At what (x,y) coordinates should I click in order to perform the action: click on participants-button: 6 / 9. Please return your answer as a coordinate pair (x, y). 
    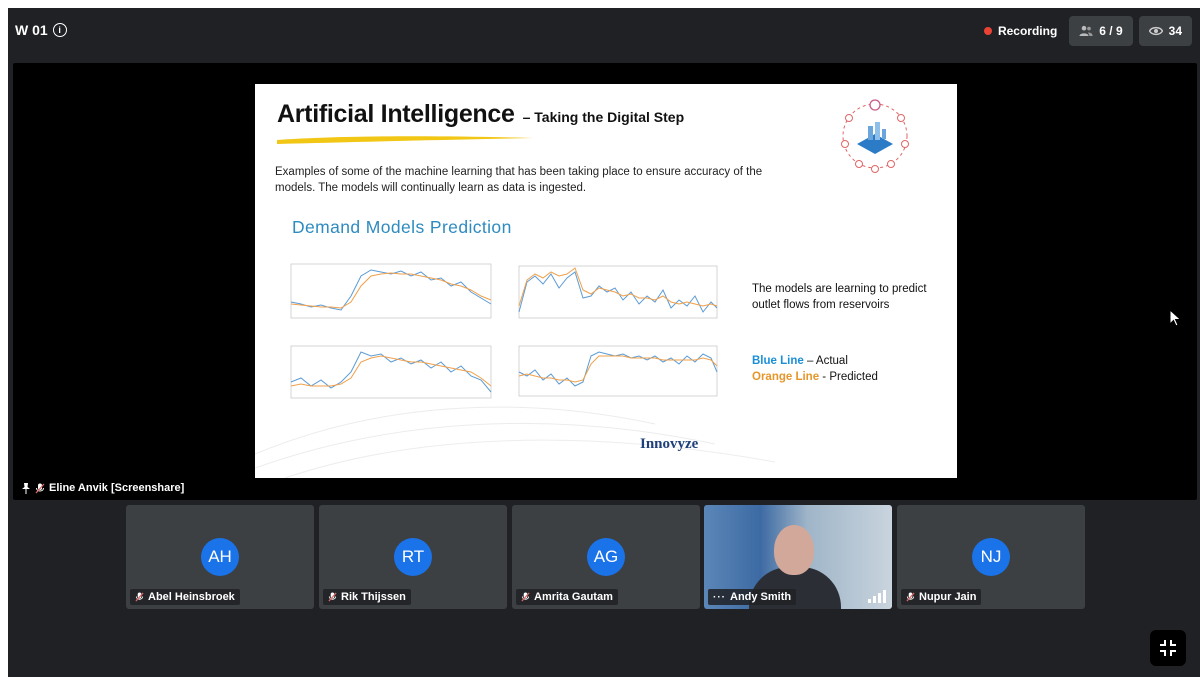
    Looking at the image, I should click on (1101, 31).